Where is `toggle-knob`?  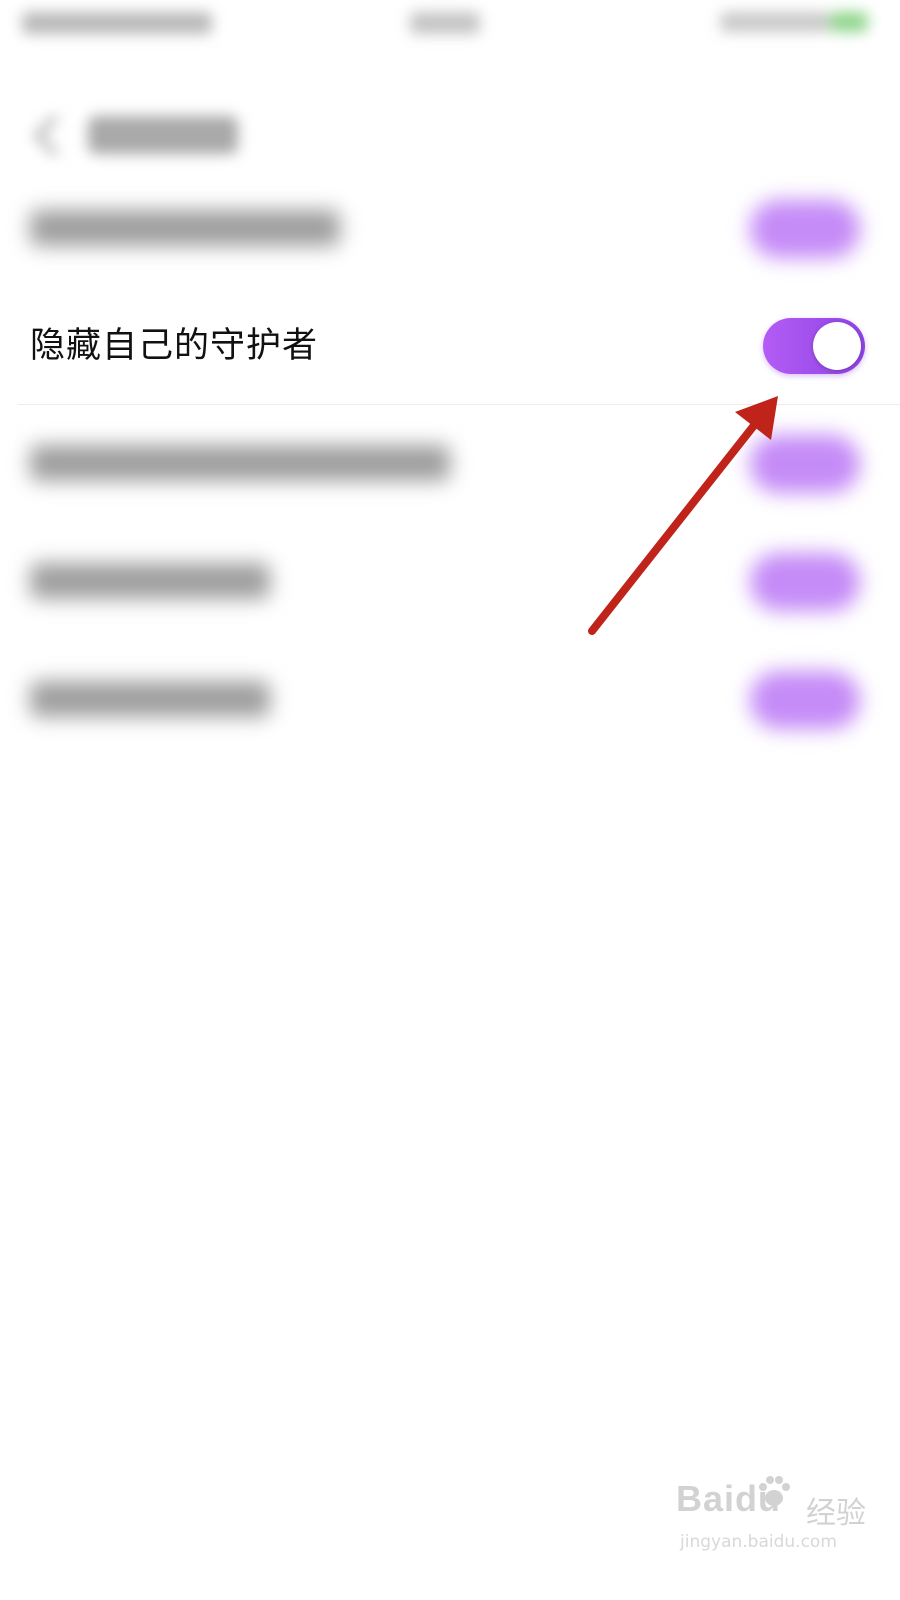
toggle-knob is located at coordinates (837, 346).